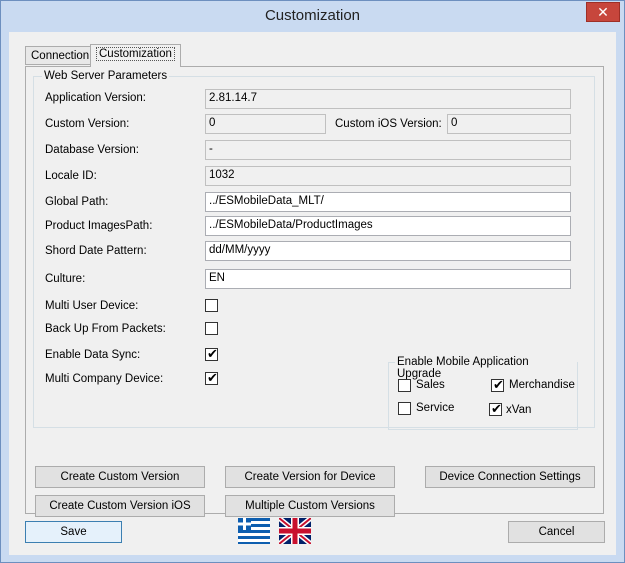  Describe the element at coordinates (71, 176) in the screenshot. I see `locale-id-label: Locale ID:` at that location.